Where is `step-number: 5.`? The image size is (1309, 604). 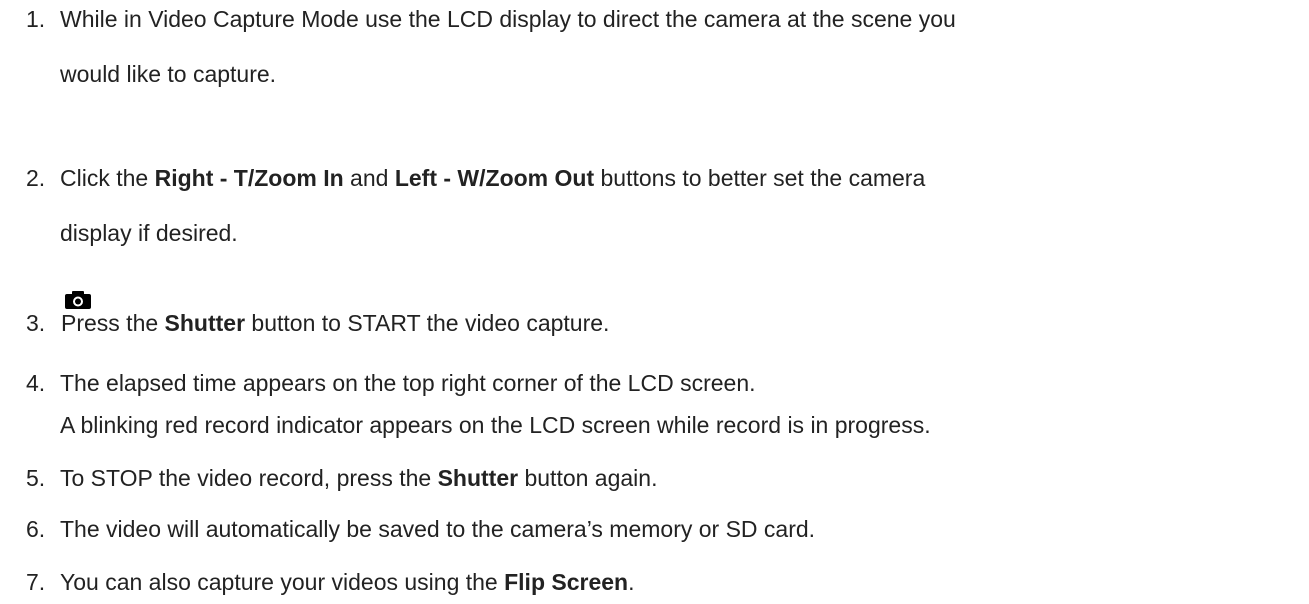 step-number: 5. is located at coordinates (36, 478).